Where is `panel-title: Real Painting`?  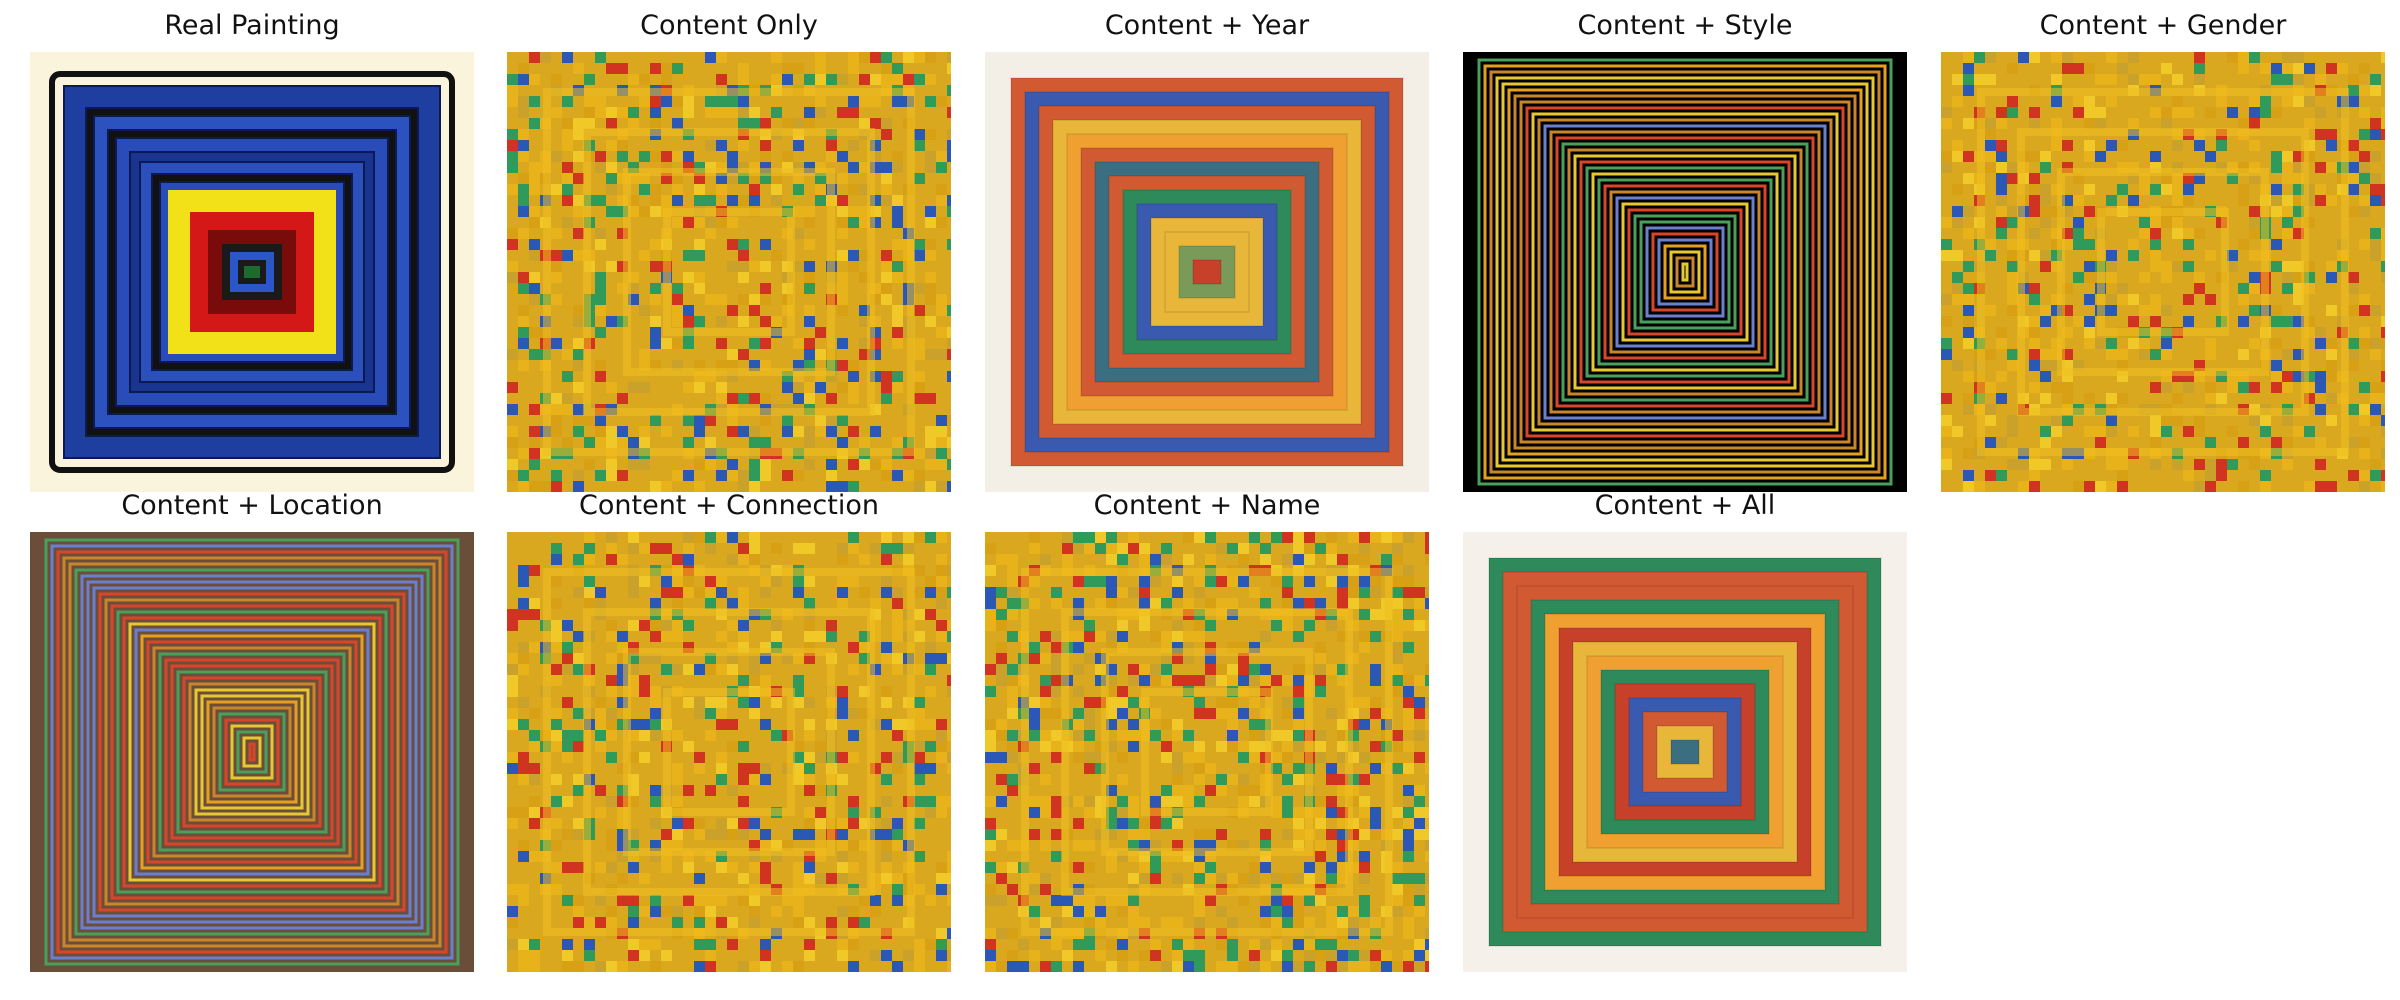
panel-title: Real Painting is located at coordinates (252, 25).